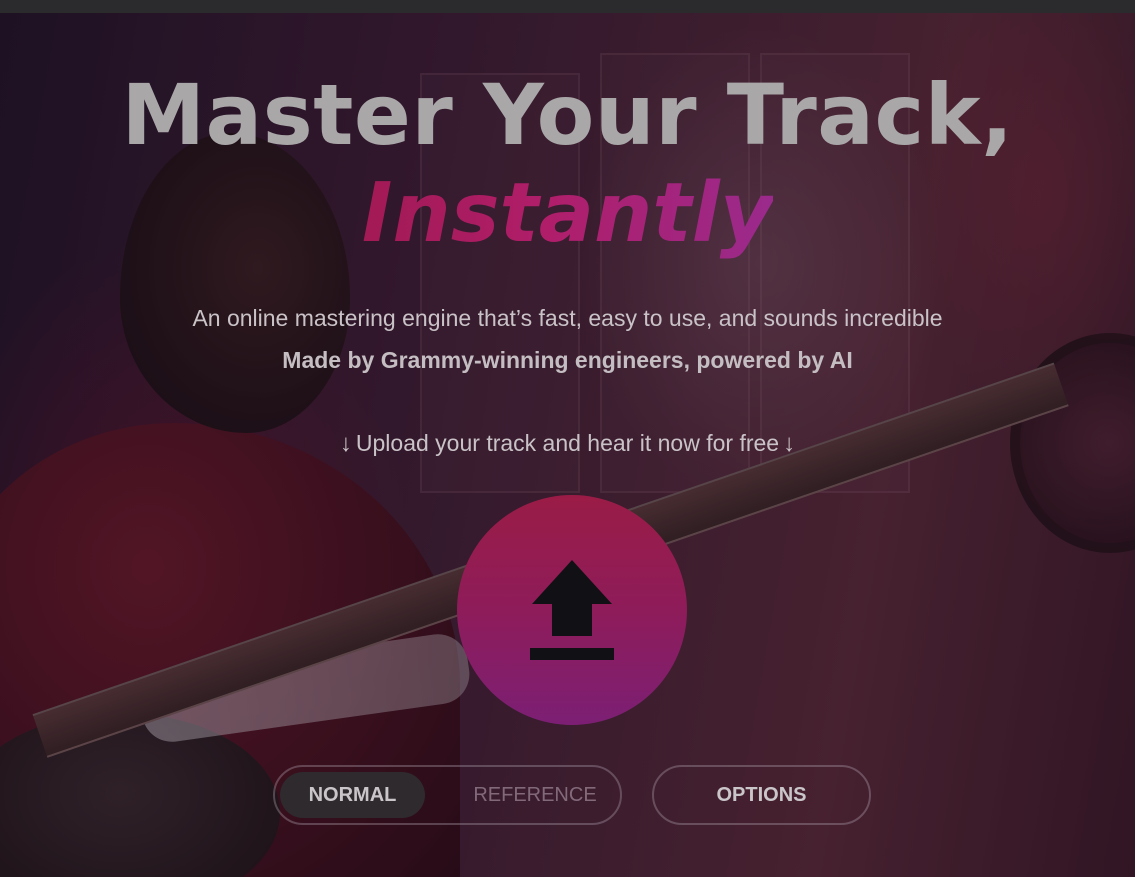  I want to click on mode-reference-button: REFERENCE, so click(535, 795).